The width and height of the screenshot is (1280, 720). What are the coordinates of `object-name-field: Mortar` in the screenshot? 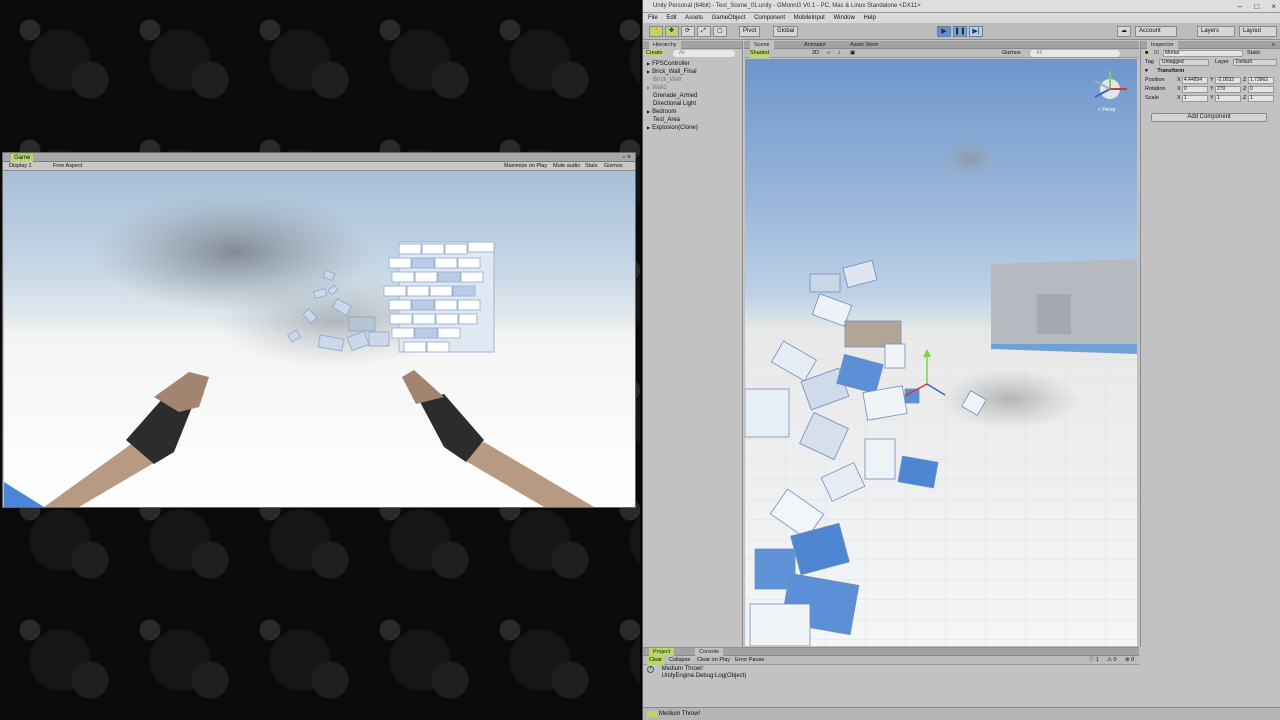 It's located at (1203, 53).